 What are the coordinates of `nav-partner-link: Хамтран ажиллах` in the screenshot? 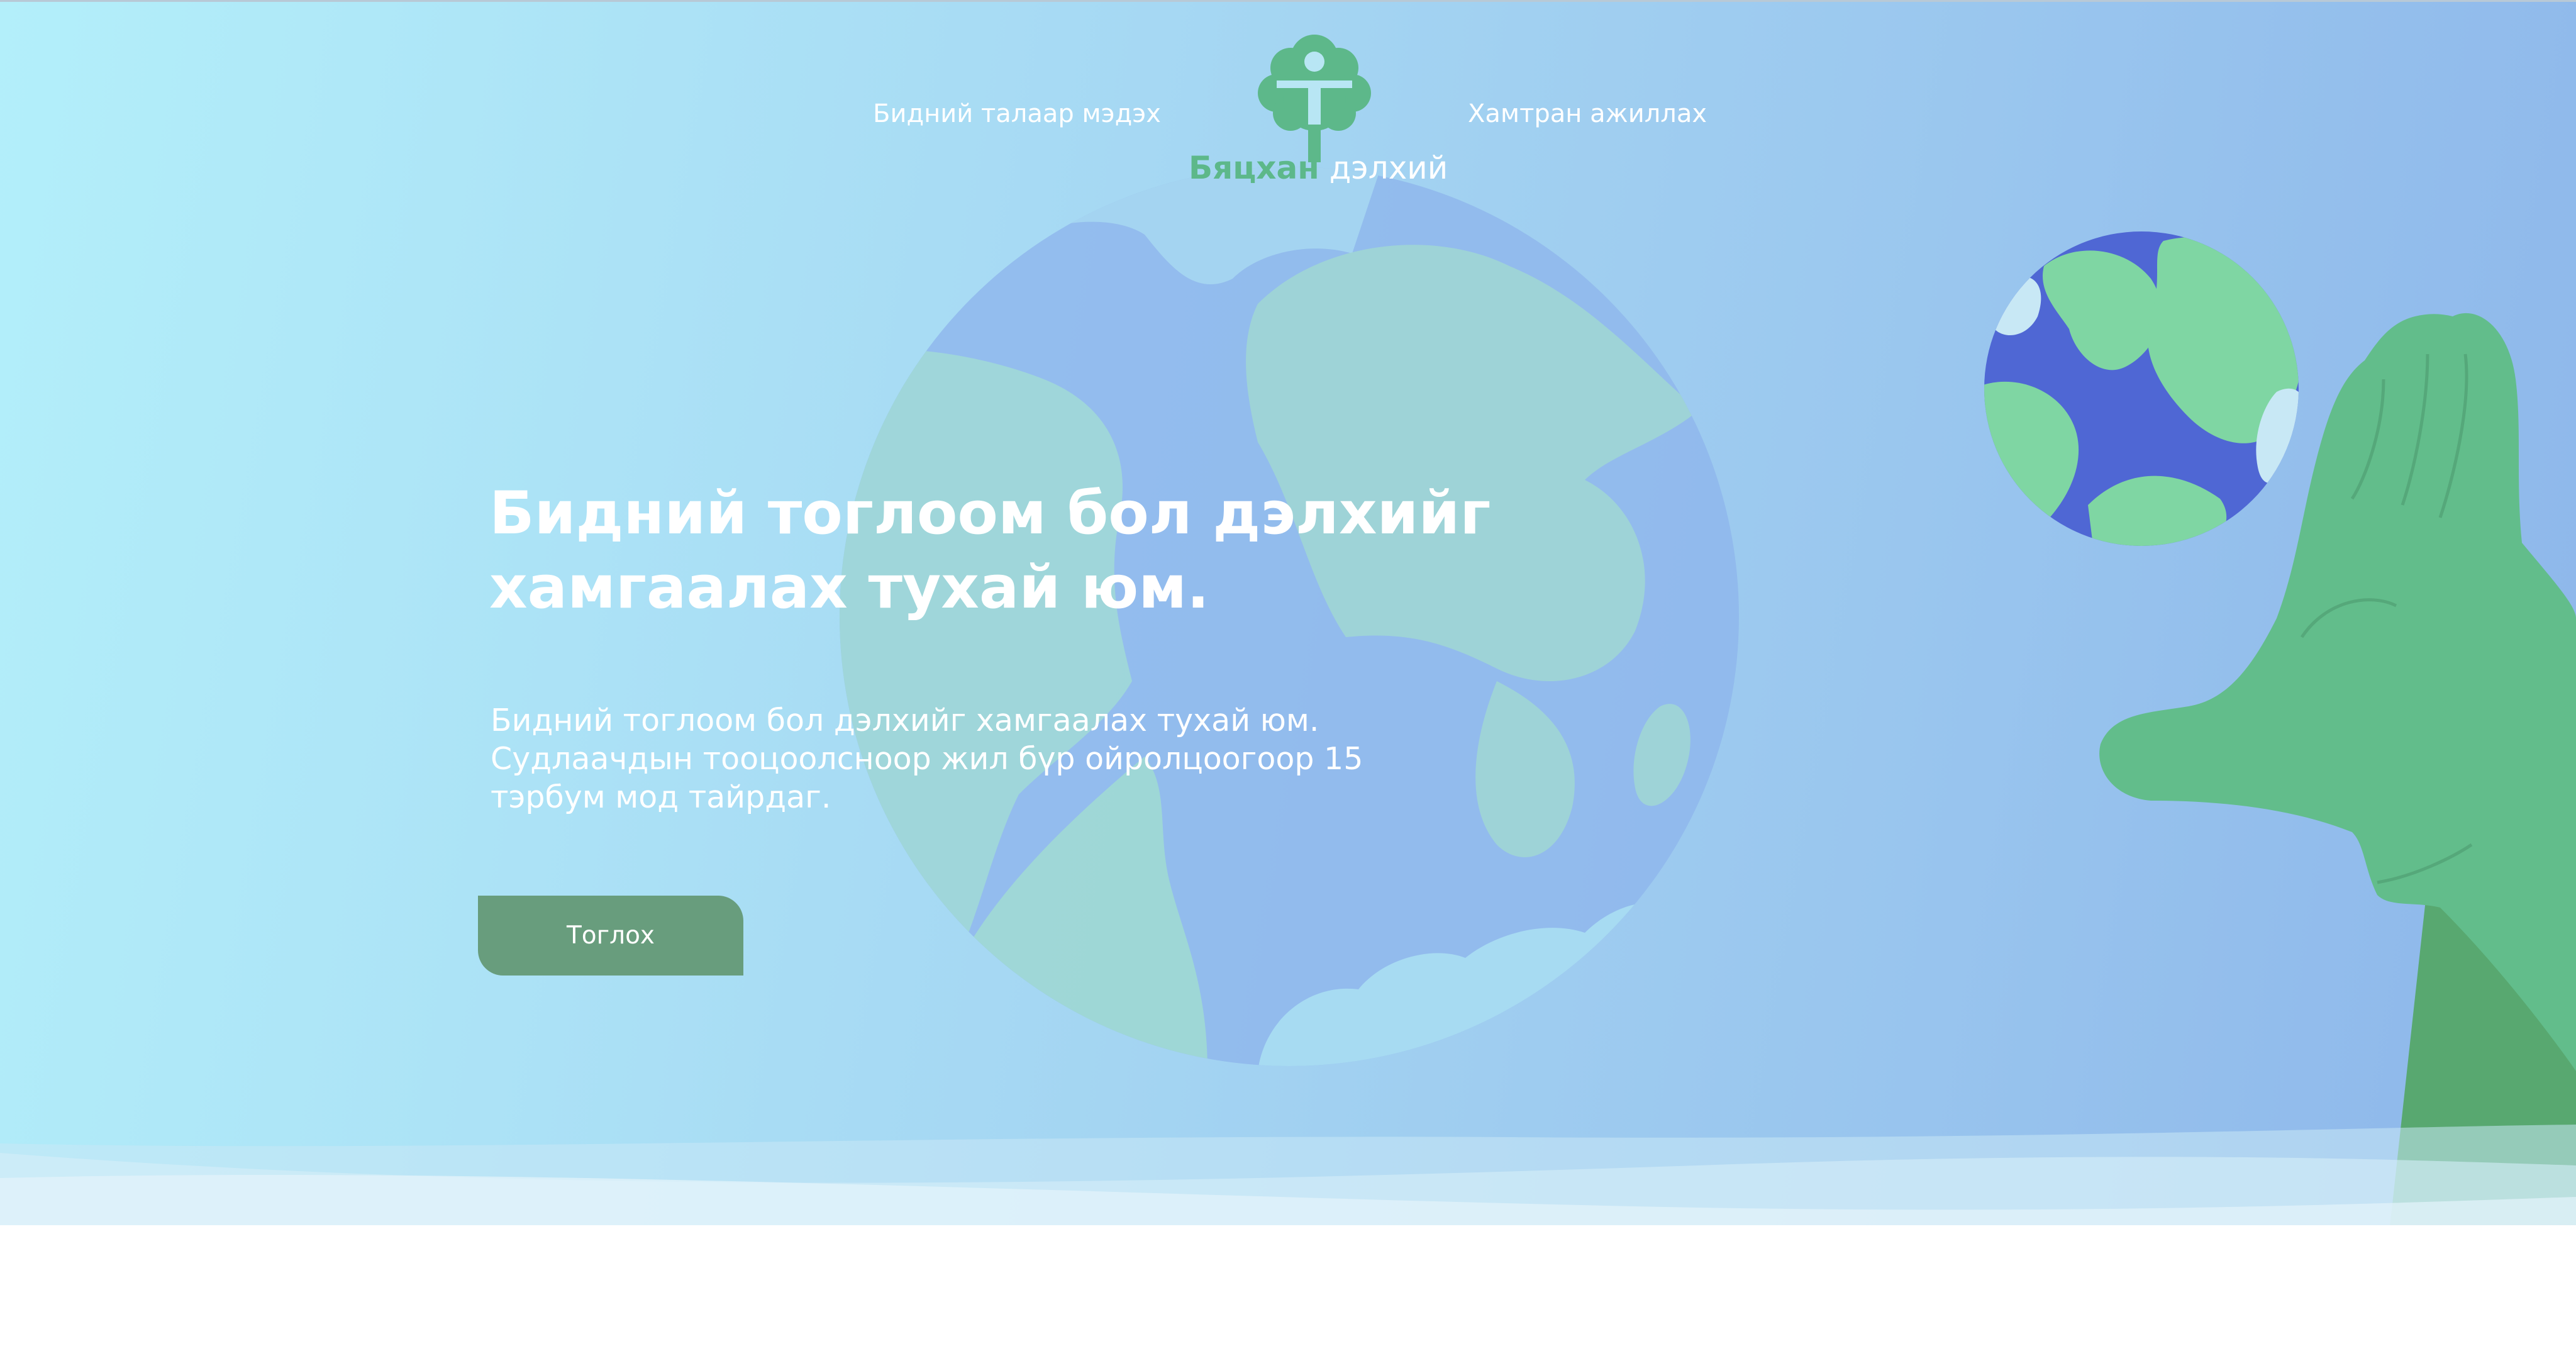 It's located at (1587, 113).